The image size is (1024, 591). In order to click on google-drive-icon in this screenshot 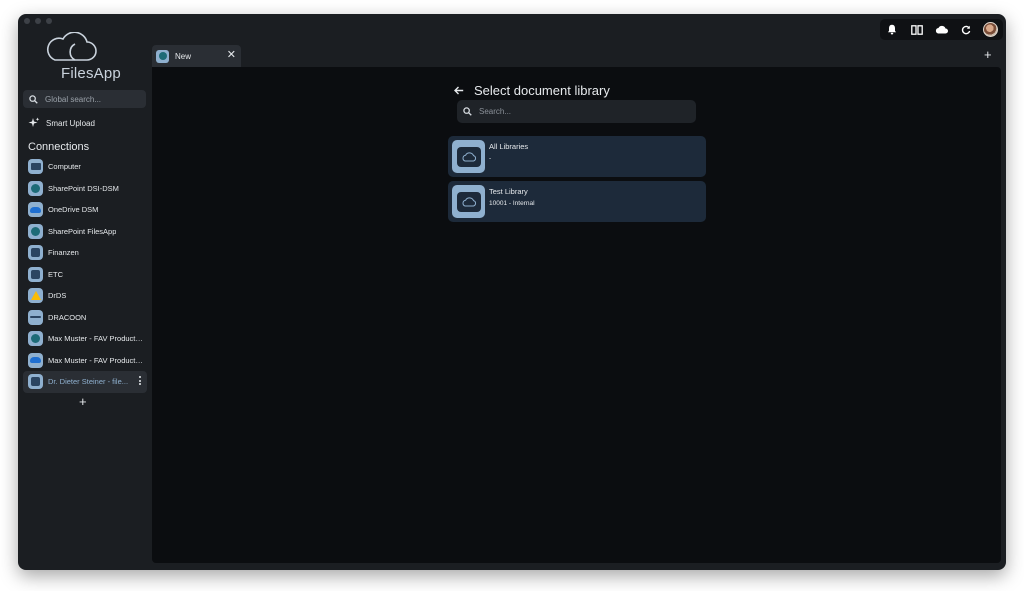, I will do `click(35, 296)`.